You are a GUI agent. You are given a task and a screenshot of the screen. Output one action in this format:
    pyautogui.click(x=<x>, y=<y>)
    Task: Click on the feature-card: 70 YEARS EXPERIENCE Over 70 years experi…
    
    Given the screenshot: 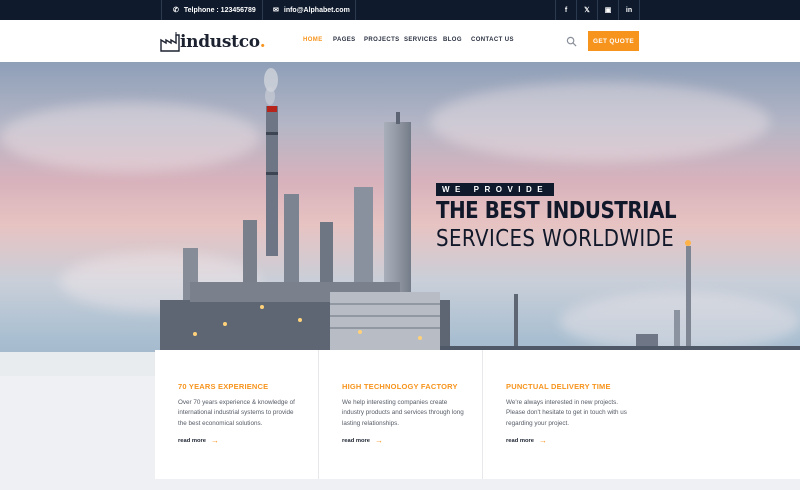 What is the action you would take?
    pyautogui.click(x=237, y=414)
    